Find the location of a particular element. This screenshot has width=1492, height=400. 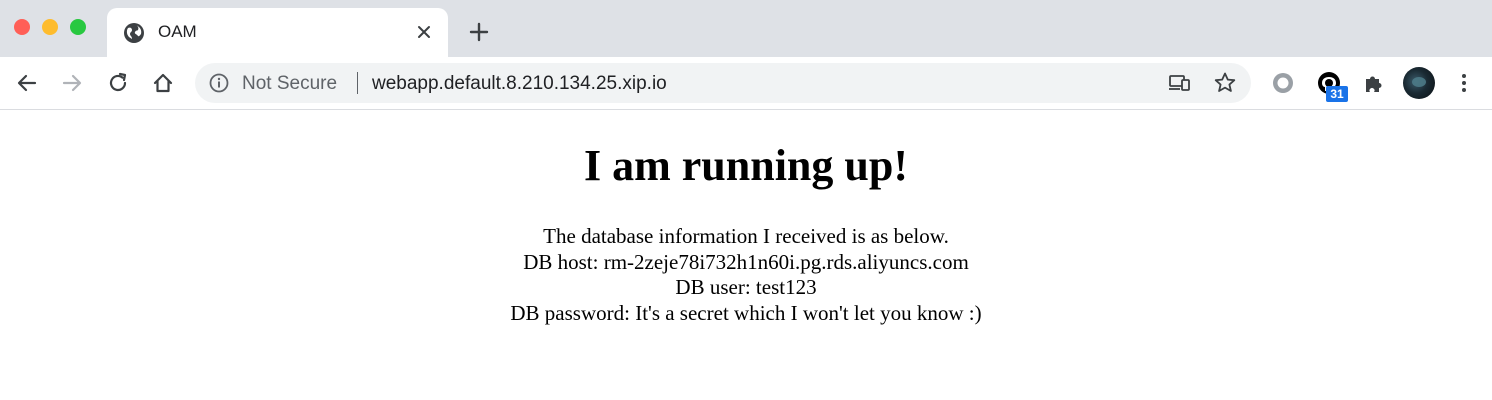

security-indicator: Not Secure is located at coordinates (289, 83).